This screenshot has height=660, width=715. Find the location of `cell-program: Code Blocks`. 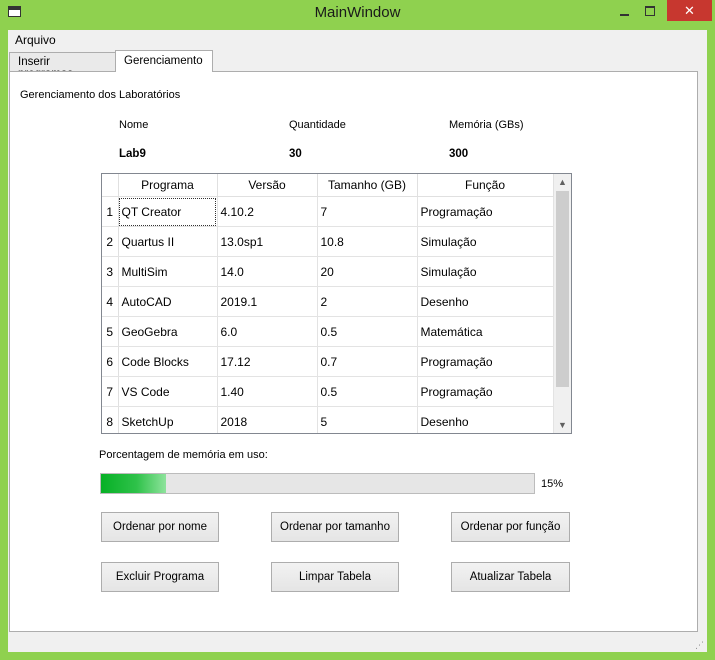

cell-program: Code Blocks is located at coordinates (168, 361).